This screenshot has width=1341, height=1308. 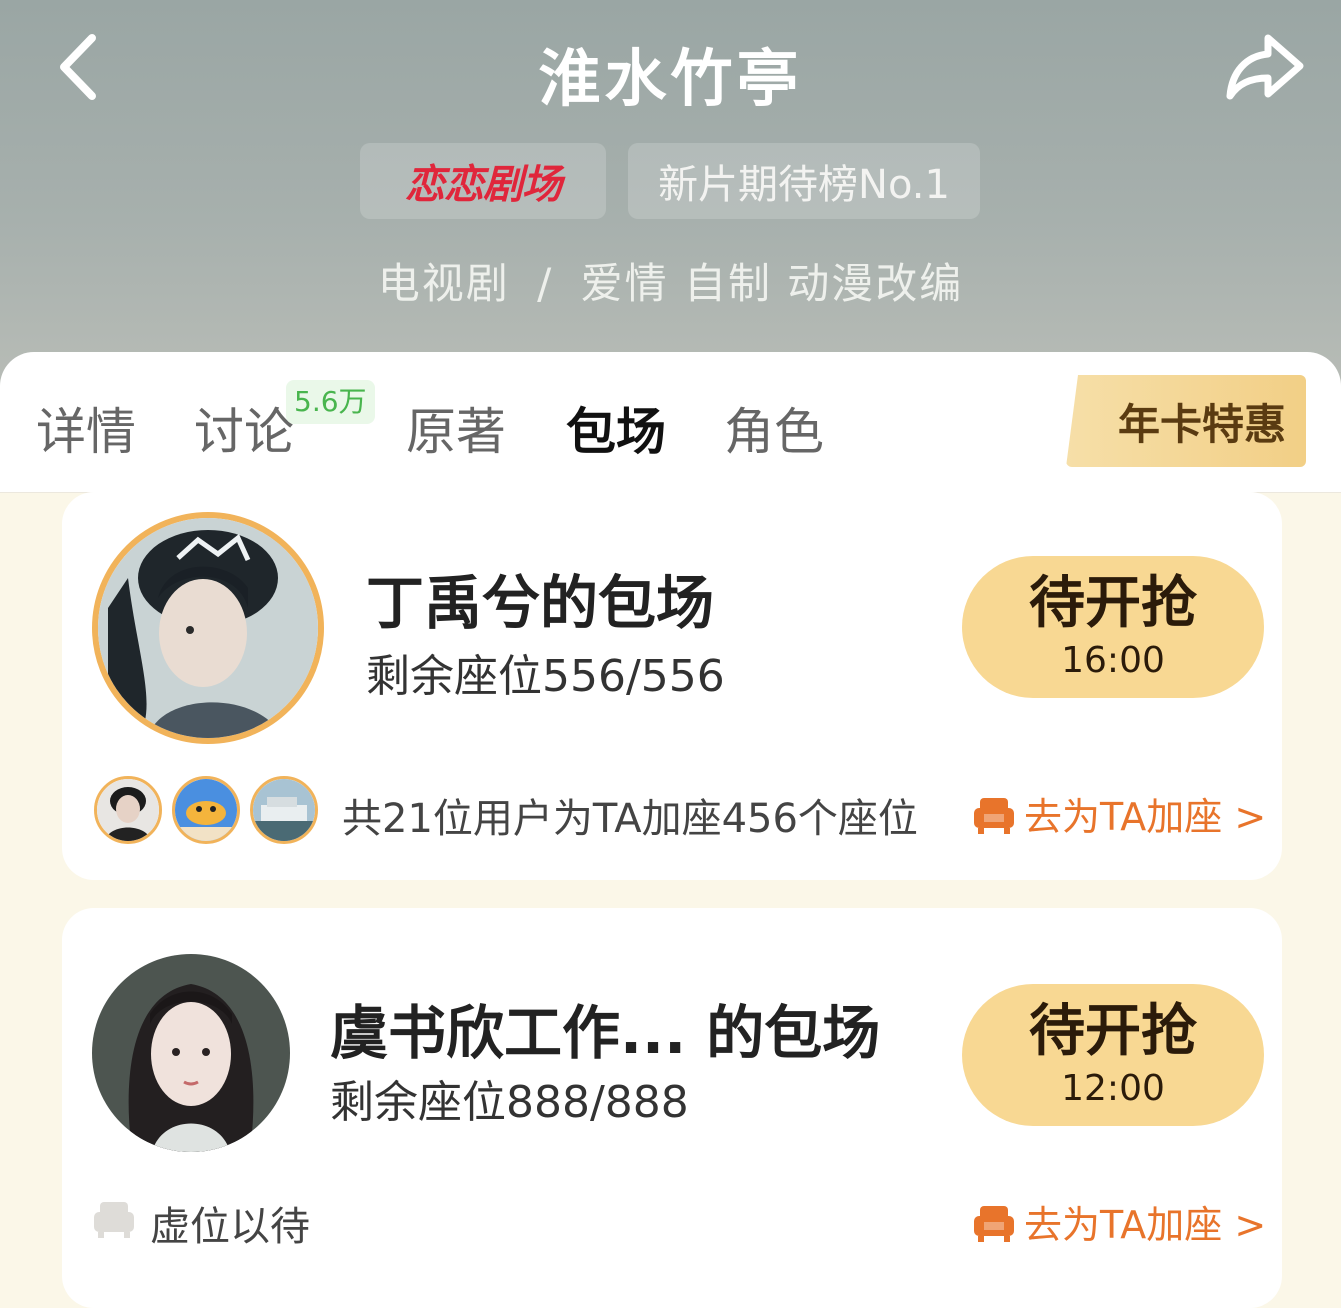 What do you see at coordinates (86, 428) in the screenshot?
I see `tab-details: 详情` at bounding box center [86, 428].